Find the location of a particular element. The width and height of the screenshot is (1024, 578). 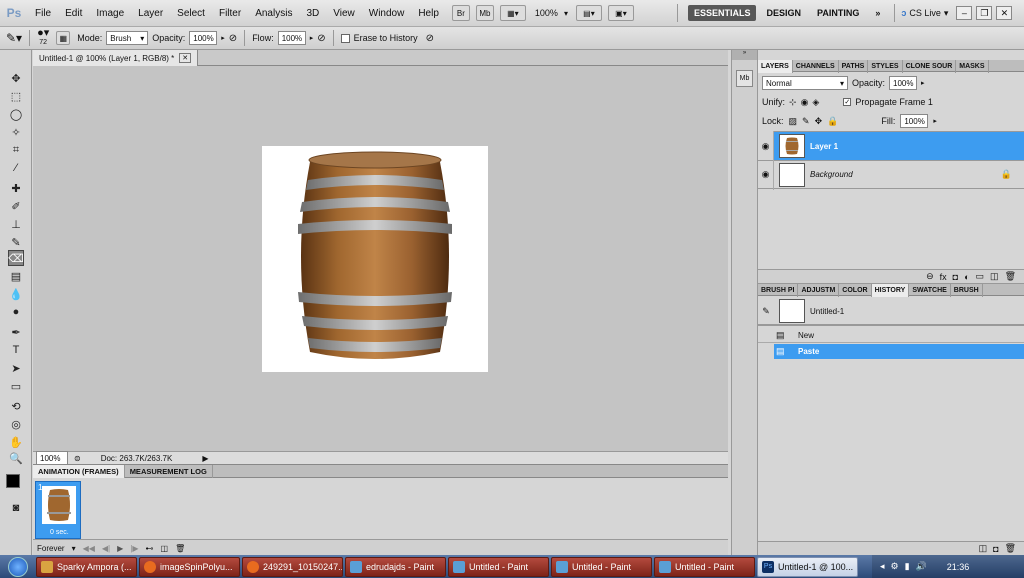

menu-image: Image is located at coordinates (110, 13).